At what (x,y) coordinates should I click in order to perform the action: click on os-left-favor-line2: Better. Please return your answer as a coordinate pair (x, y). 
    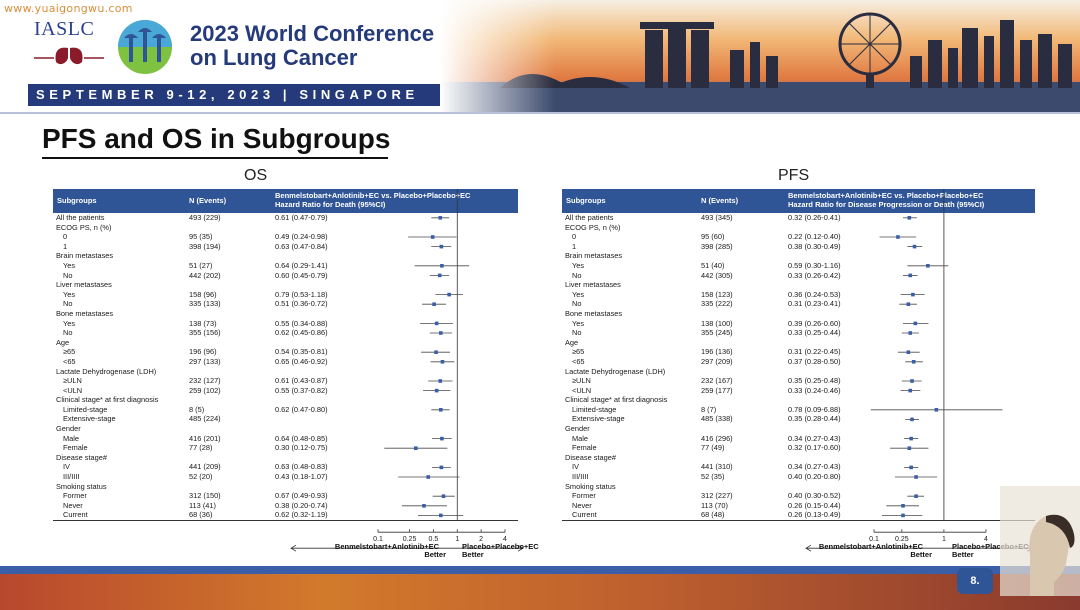
    Looking at the image, I should click on (435, 554).